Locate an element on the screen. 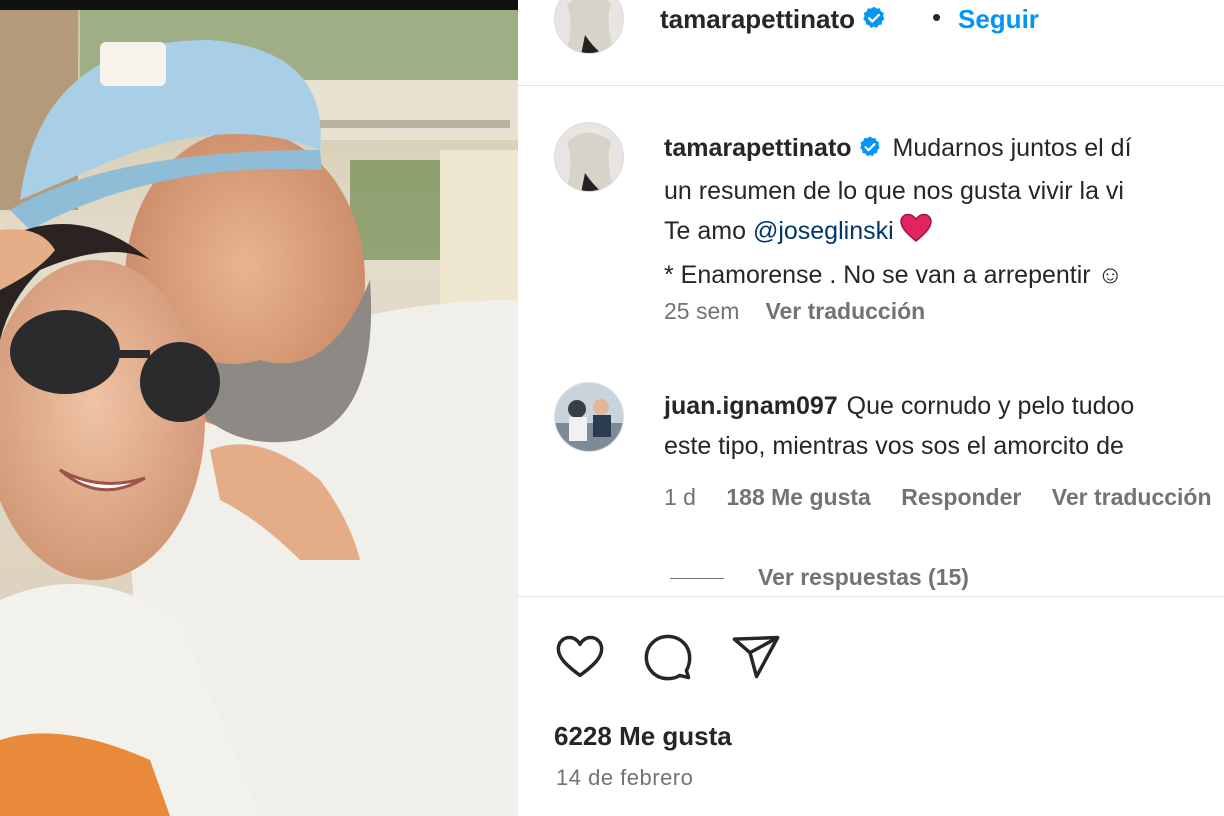 The height and width of the screenshot is (816, 1224). caption-age: 25 sem is located at coordinates (702, 311).